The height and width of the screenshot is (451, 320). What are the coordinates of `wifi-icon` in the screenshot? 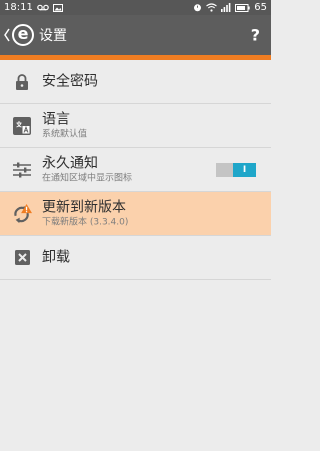 It's located at (212, 7).